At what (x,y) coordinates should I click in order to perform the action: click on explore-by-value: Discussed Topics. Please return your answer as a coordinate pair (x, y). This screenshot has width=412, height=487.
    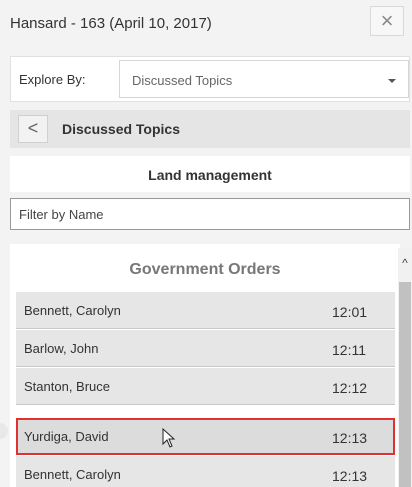
    Looking at the image, I should click on (182, 80).